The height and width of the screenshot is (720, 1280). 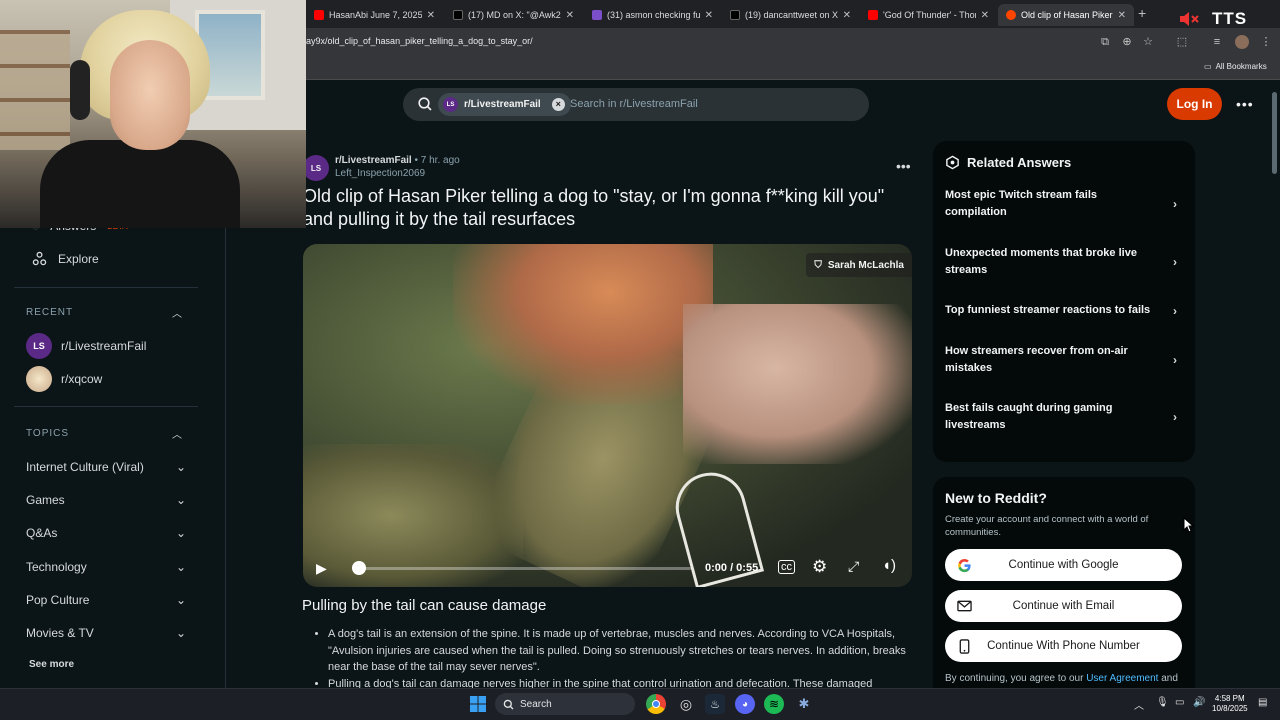 I want to click on topic-pop-culture: Pop Culture ⌄, so click(x=106, y=600).